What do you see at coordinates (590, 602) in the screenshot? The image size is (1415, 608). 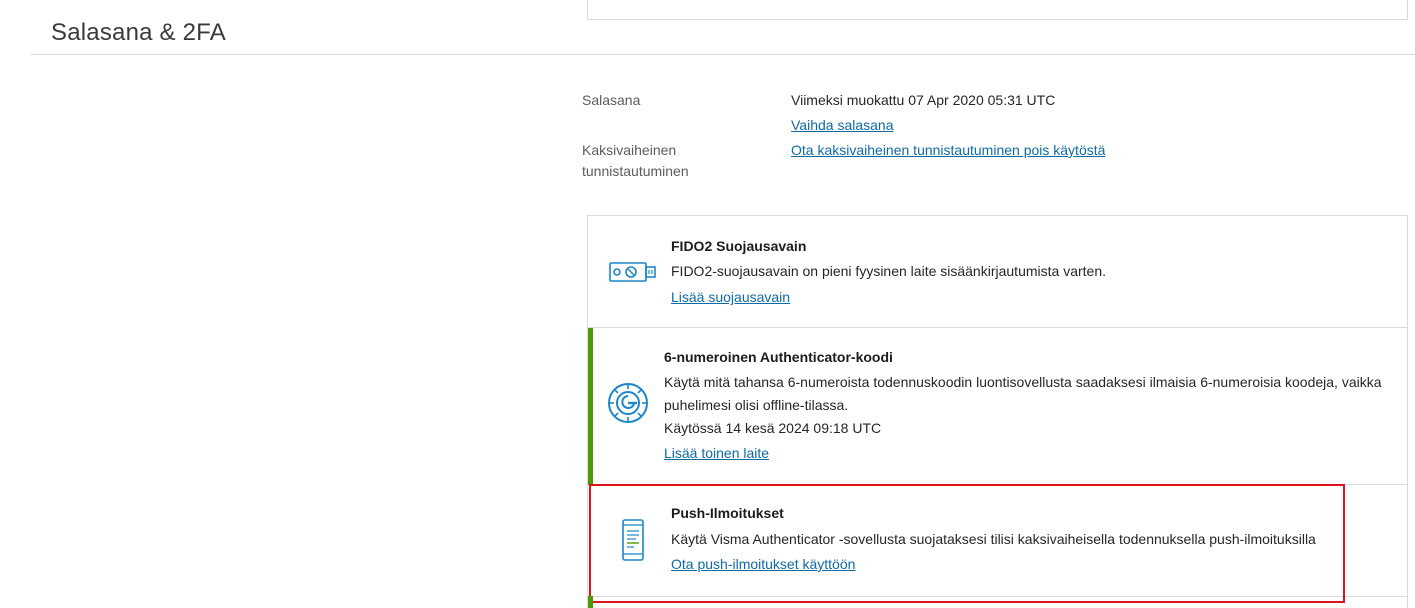 I see `next-method-active-bar` at bounding box center [590, 602].